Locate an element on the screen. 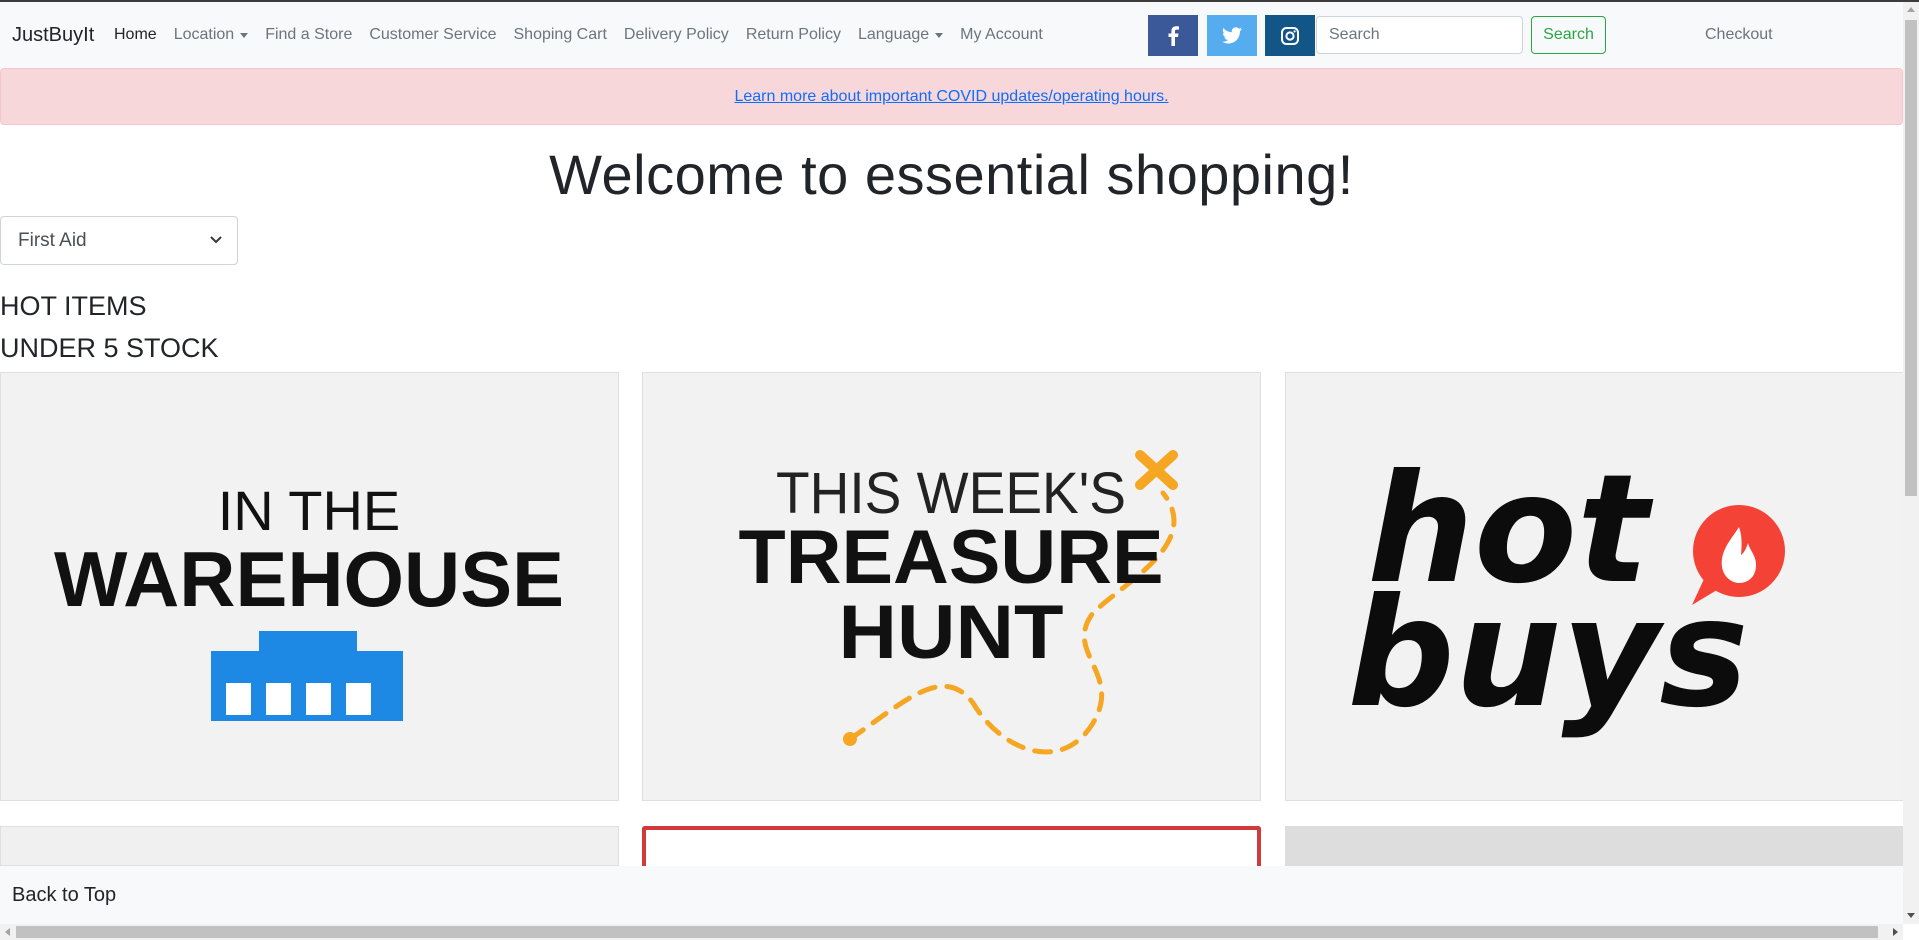 This screenshot has width=1919, height=940. nav-return-policy-label: Return Policy is located at coordinates (793, 34).